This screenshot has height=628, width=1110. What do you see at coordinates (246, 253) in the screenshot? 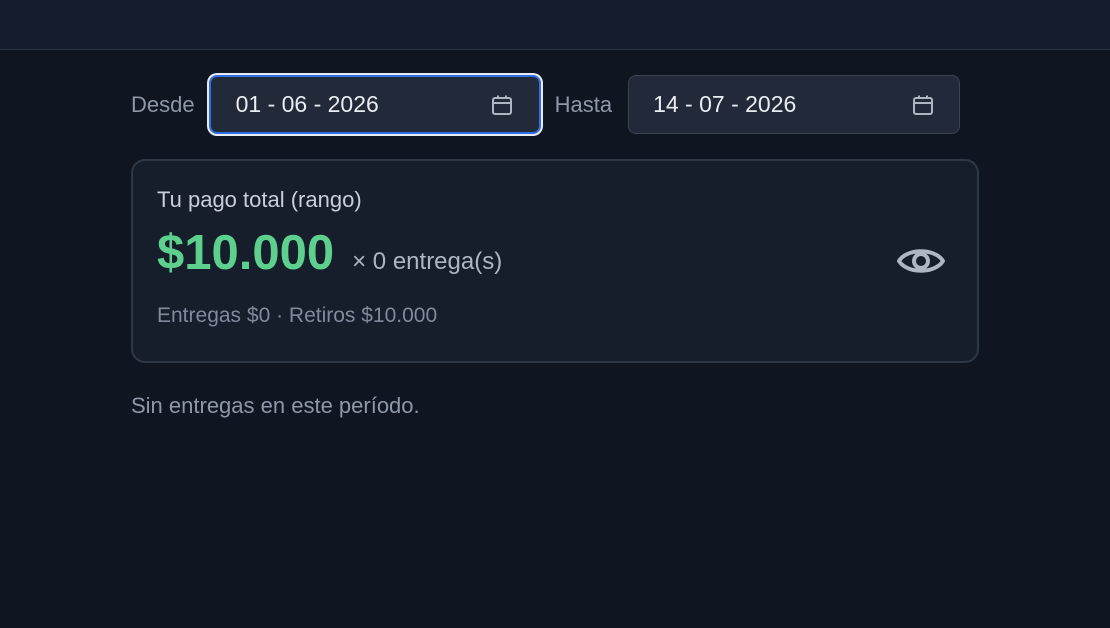
I see `total-amount: $10.000` at bounding box center [246, 253].